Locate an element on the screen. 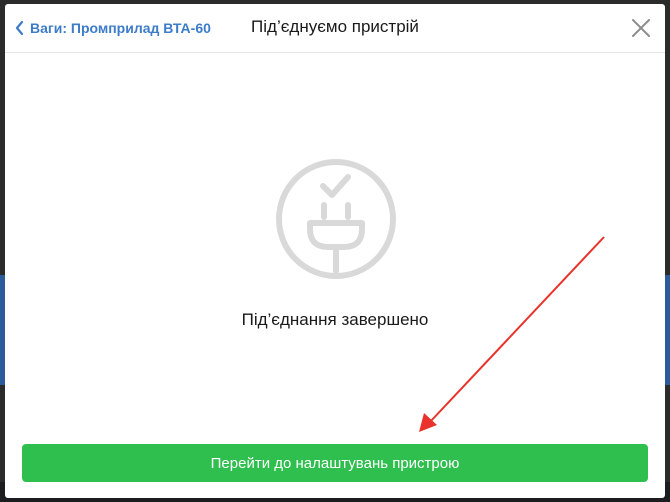 This screenshot has height=502, width=670. chevron-left-icon is located at coordinates (19, 28).